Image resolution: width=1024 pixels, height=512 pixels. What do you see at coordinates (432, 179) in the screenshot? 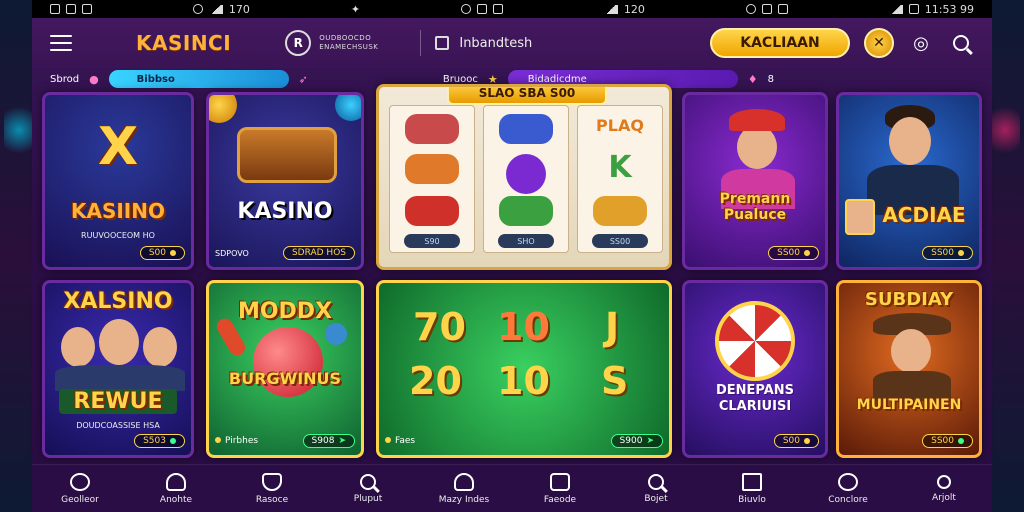
I see `slot-reel: S90` at bounding box center [432, 179].